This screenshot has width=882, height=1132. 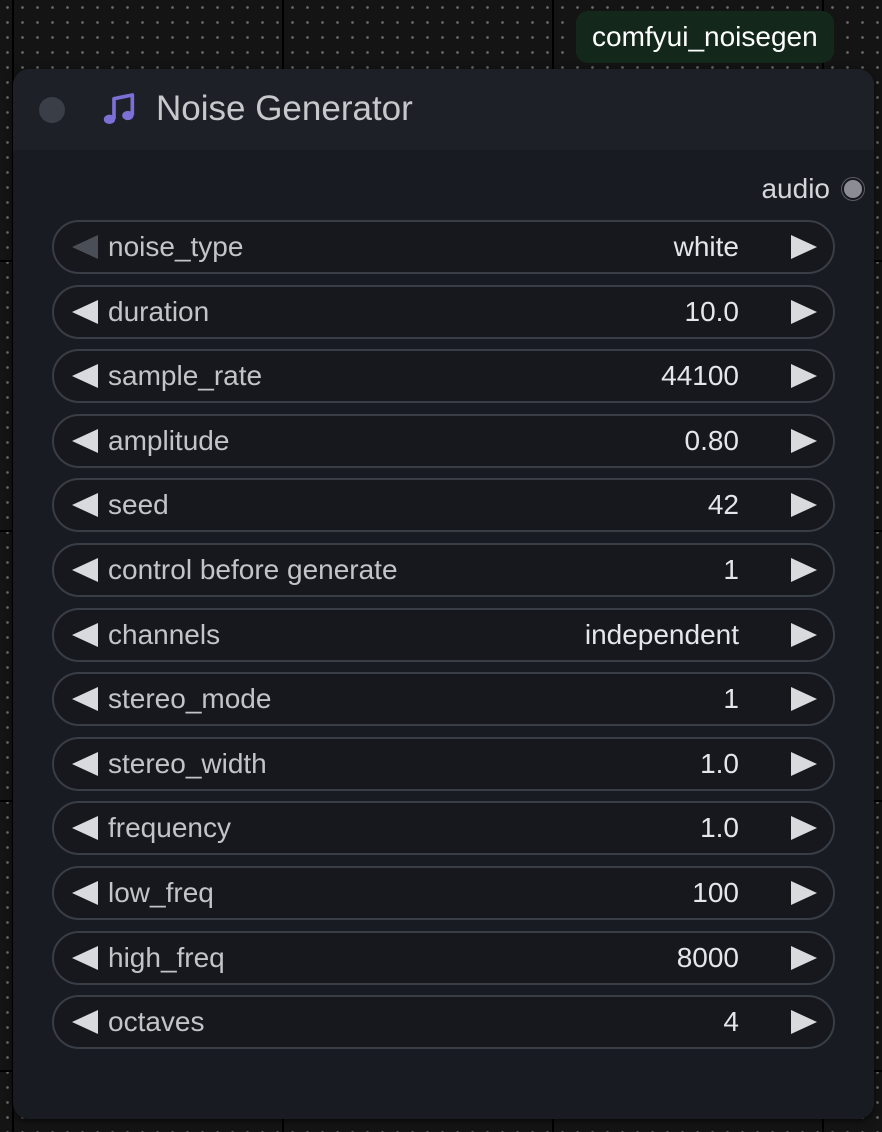 I want to click on widget-value: 42, so click(x=723, y=505).